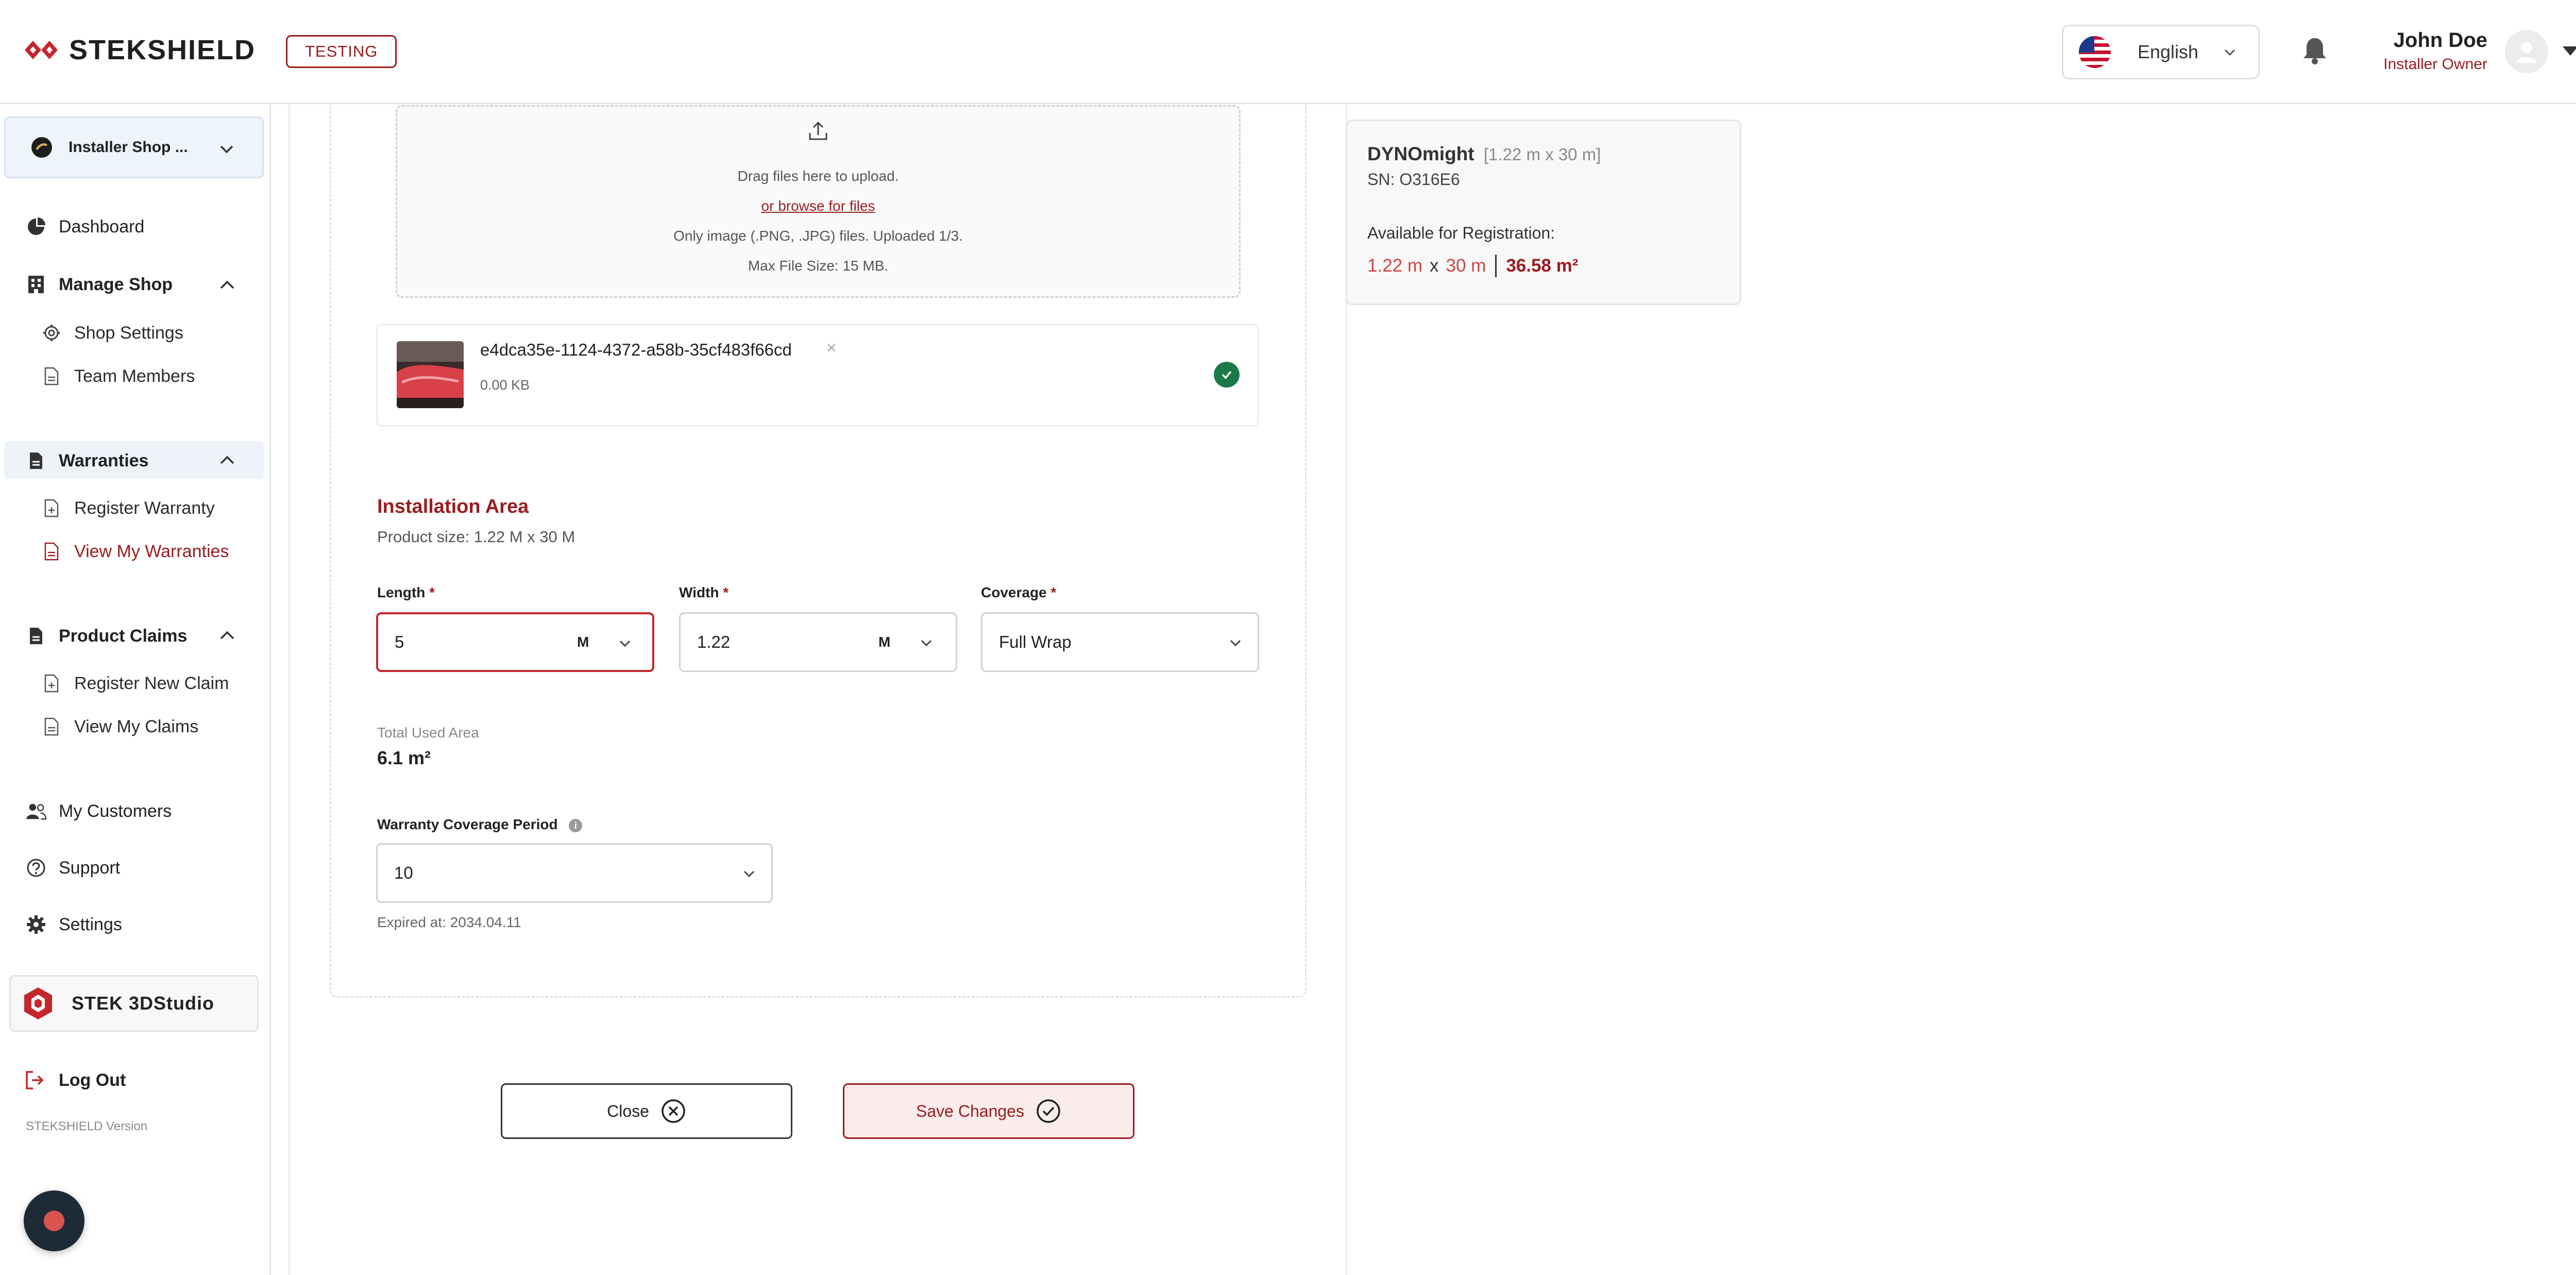 The image size is (2576, 1275). What do you see at coordinates (818, 642) in the screenshot?
I see `width-input: 1.22 M` at bounding box center [818, 642].